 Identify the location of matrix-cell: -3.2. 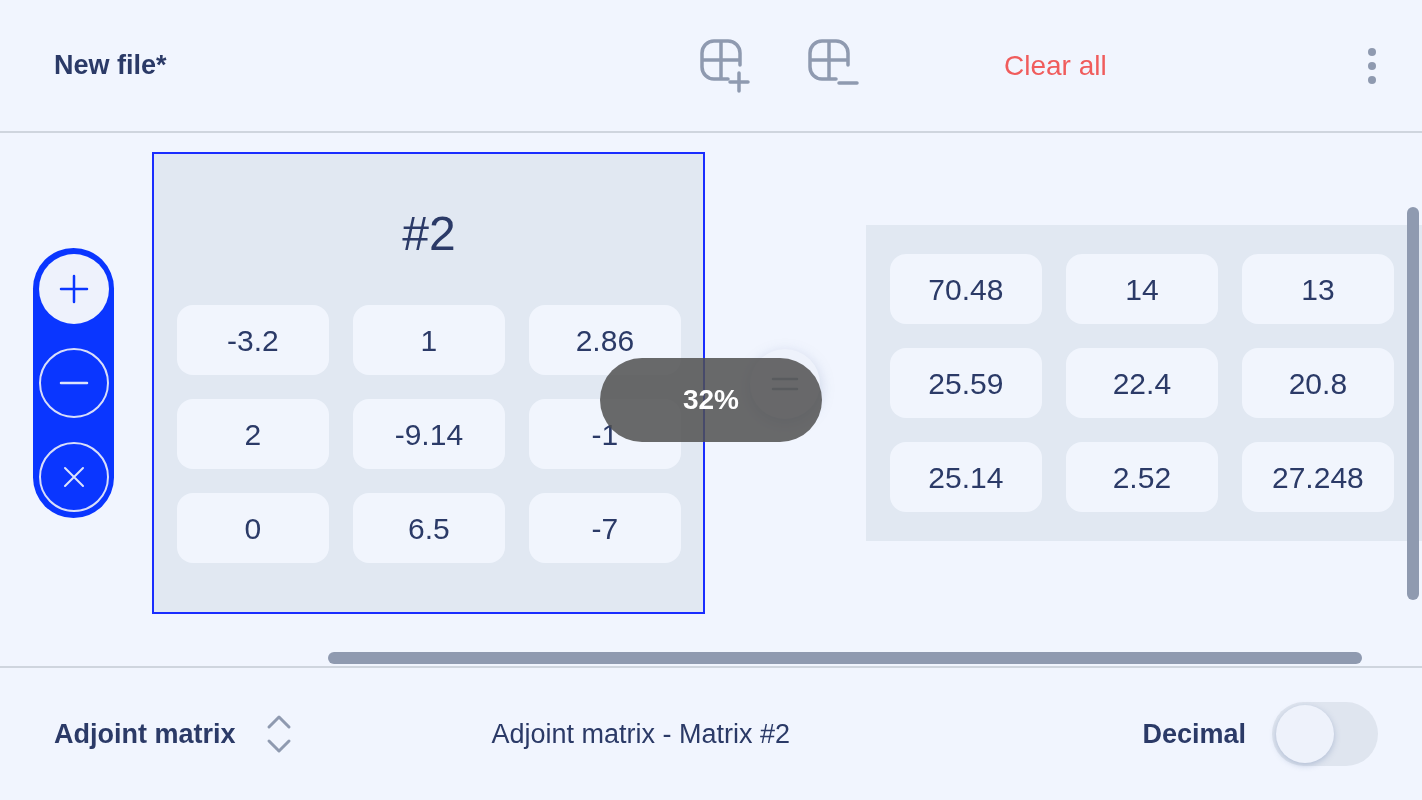
(252, 340).